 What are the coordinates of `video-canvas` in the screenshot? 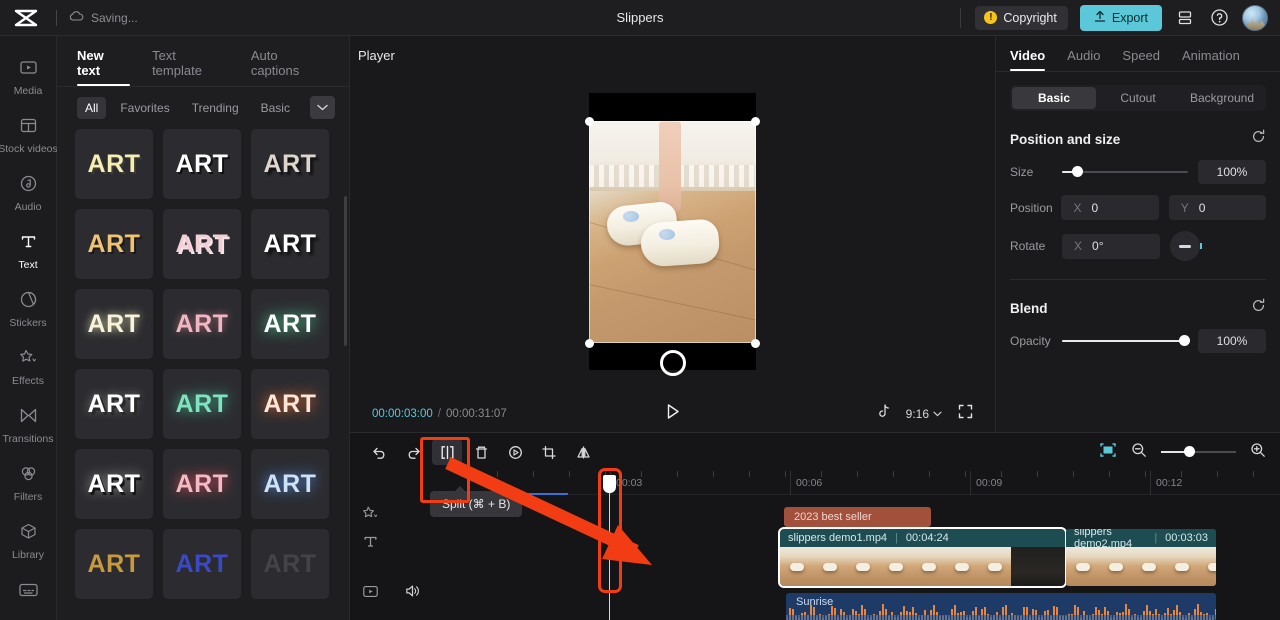 It's located at (672, 234).